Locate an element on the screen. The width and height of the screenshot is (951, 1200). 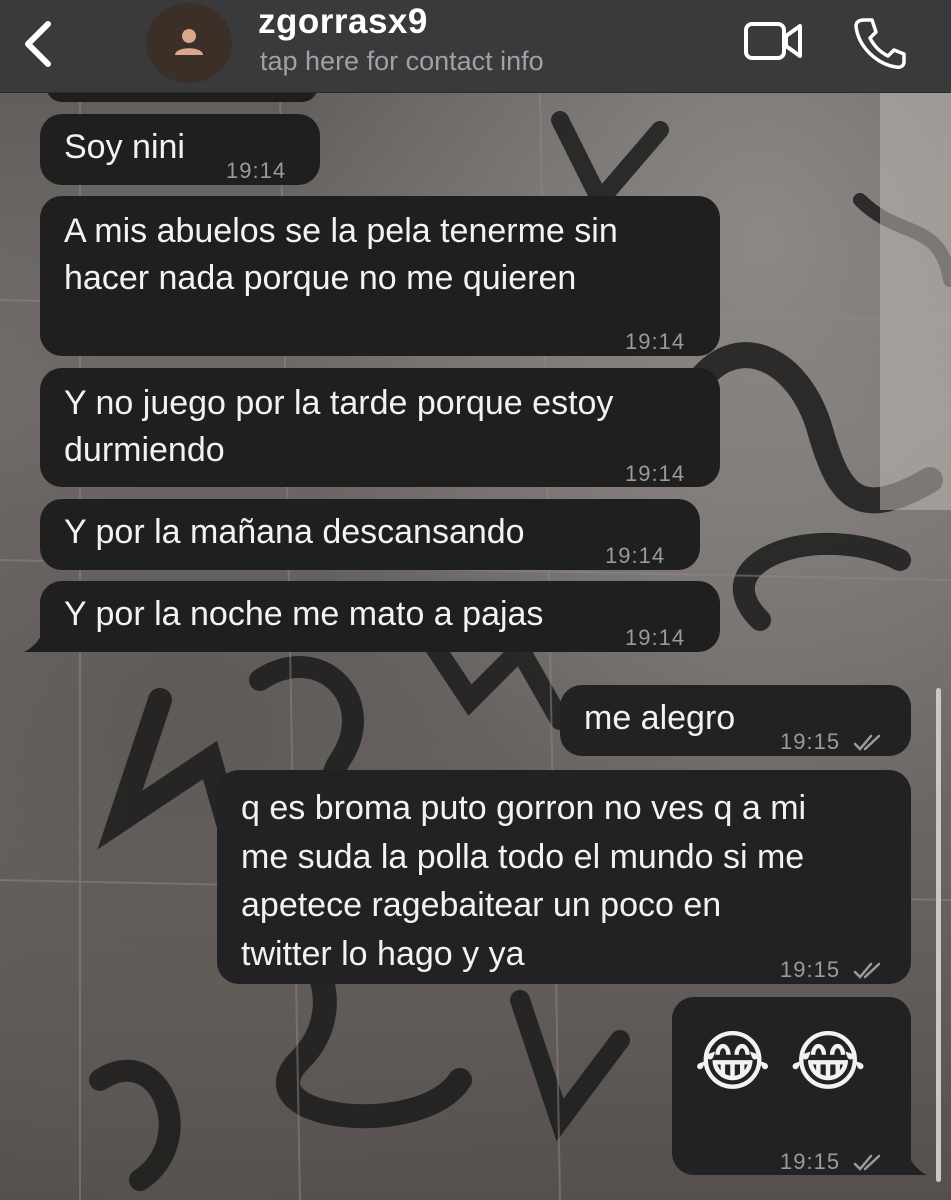
message-text: Y por la mañana descansando is located at coordinates (294, 532).